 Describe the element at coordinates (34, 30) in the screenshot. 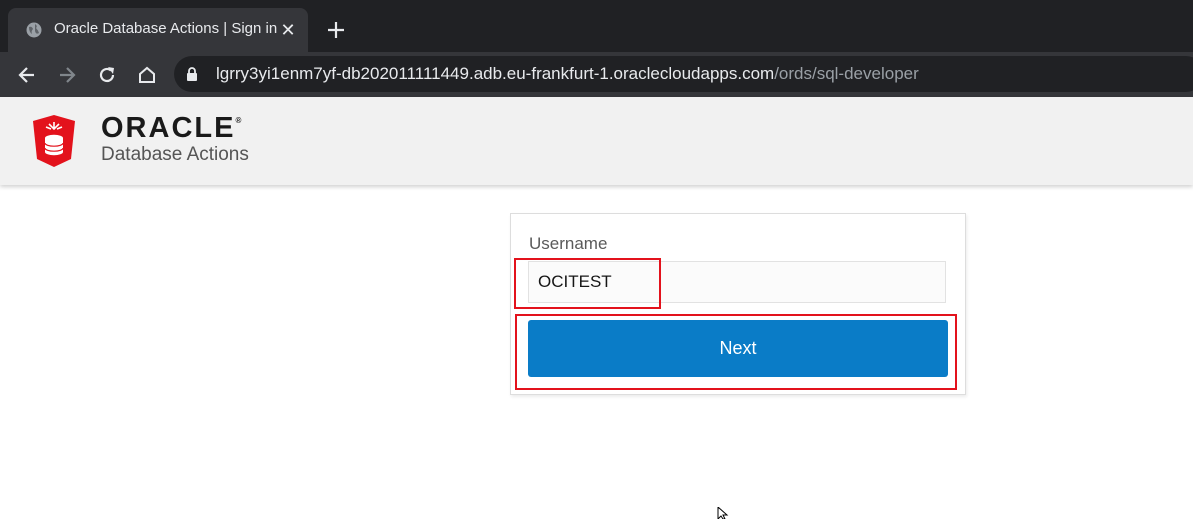

I see `globe-icon` at that location.